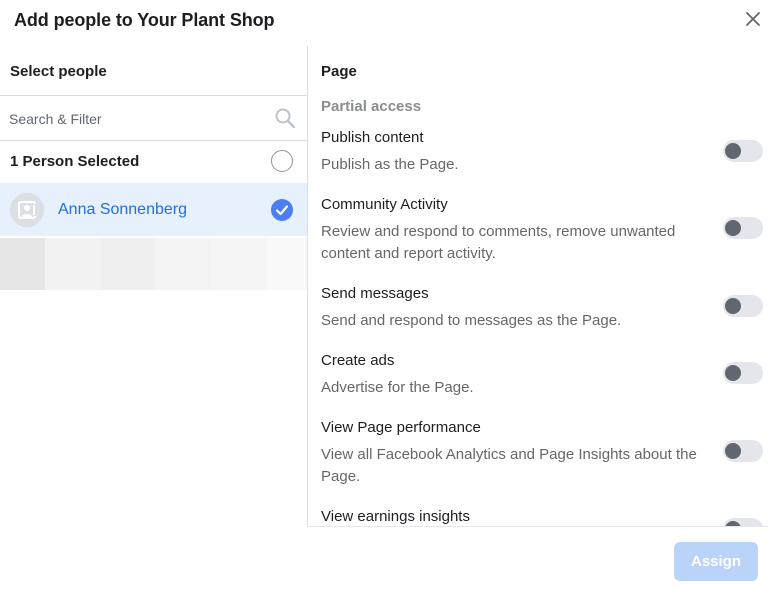 This screenshot has width=768, height=589. What do you see at coordinates (716, 561) in the screenshot?
I see `assign-button: Assign` at bounding box center [716, 561].